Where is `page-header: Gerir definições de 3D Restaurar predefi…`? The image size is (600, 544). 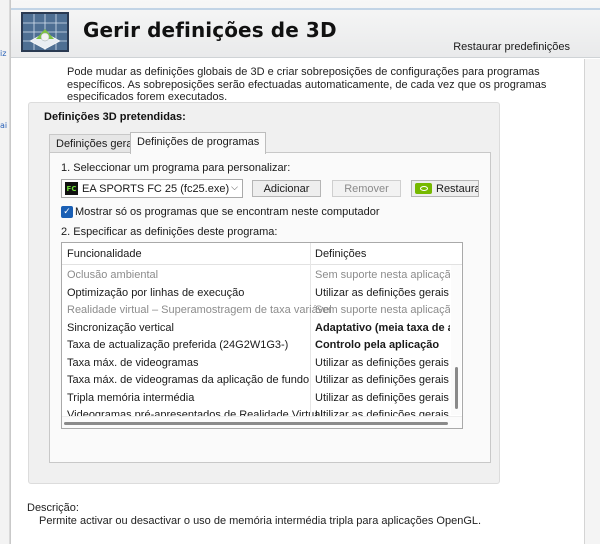
page-header: Gerir definições de 3D Restaurar predefi… is located at coordinates (305, 29).